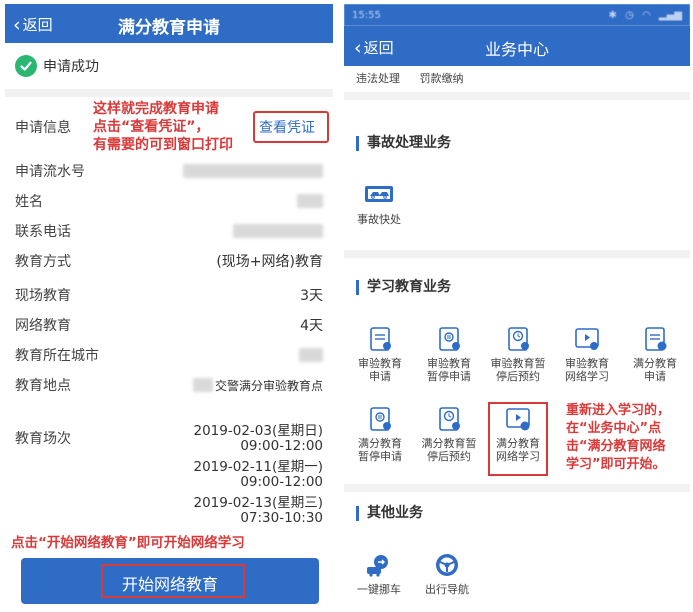  Describe the element at coordinates (379, 589) in the screenshot. I see `service-label: 一键挪车` at that location.